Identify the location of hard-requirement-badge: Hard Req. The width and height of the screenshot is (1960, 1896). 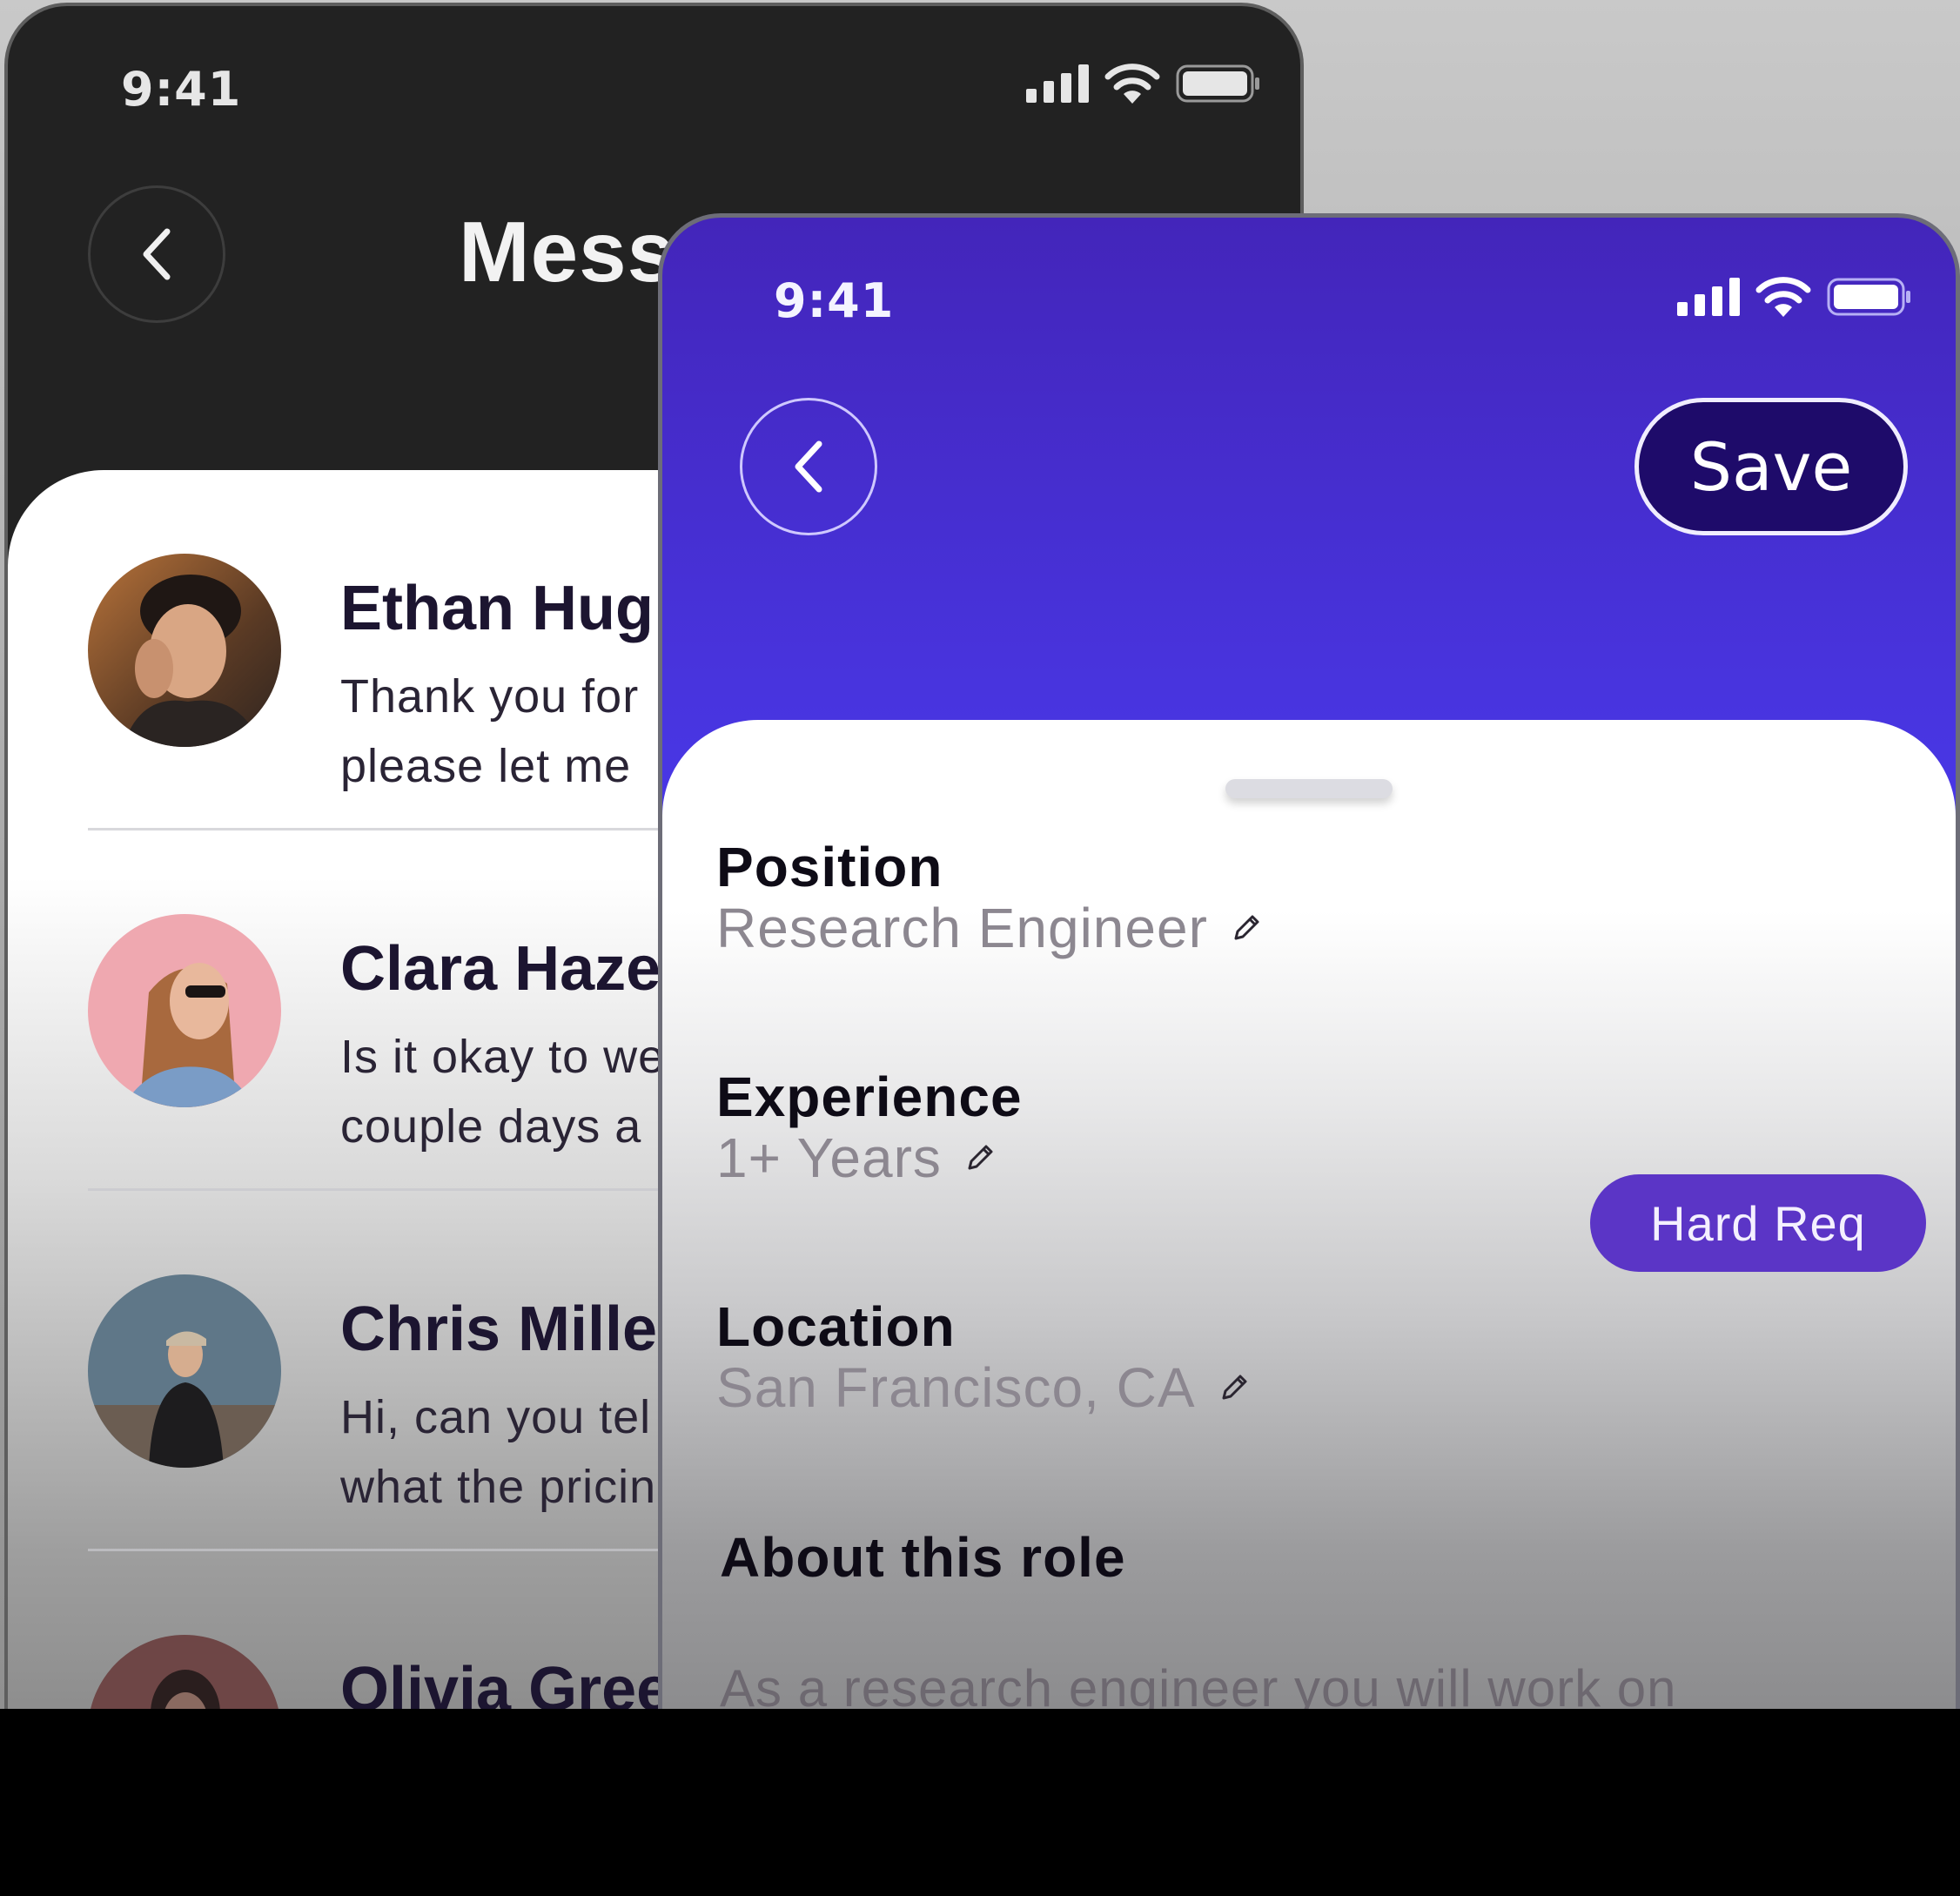
(1758, 1223).